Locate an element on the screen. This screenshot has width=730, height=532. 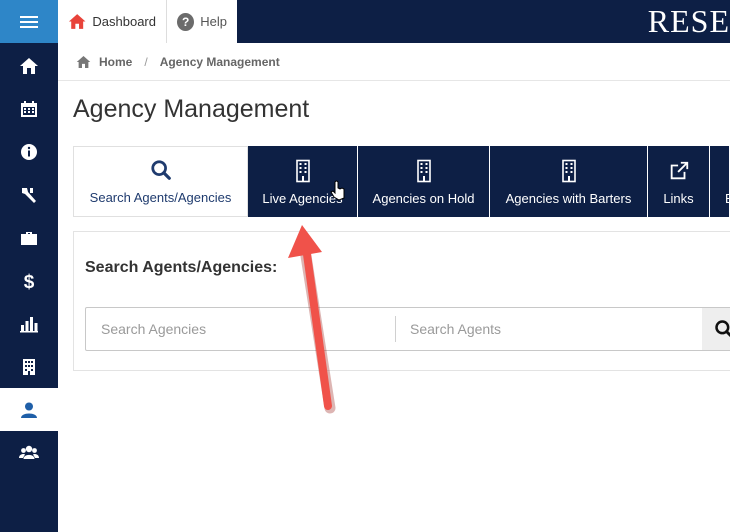
tab-agencies-on-hold: Agencies on Hold is located at coordinates (424, 181).